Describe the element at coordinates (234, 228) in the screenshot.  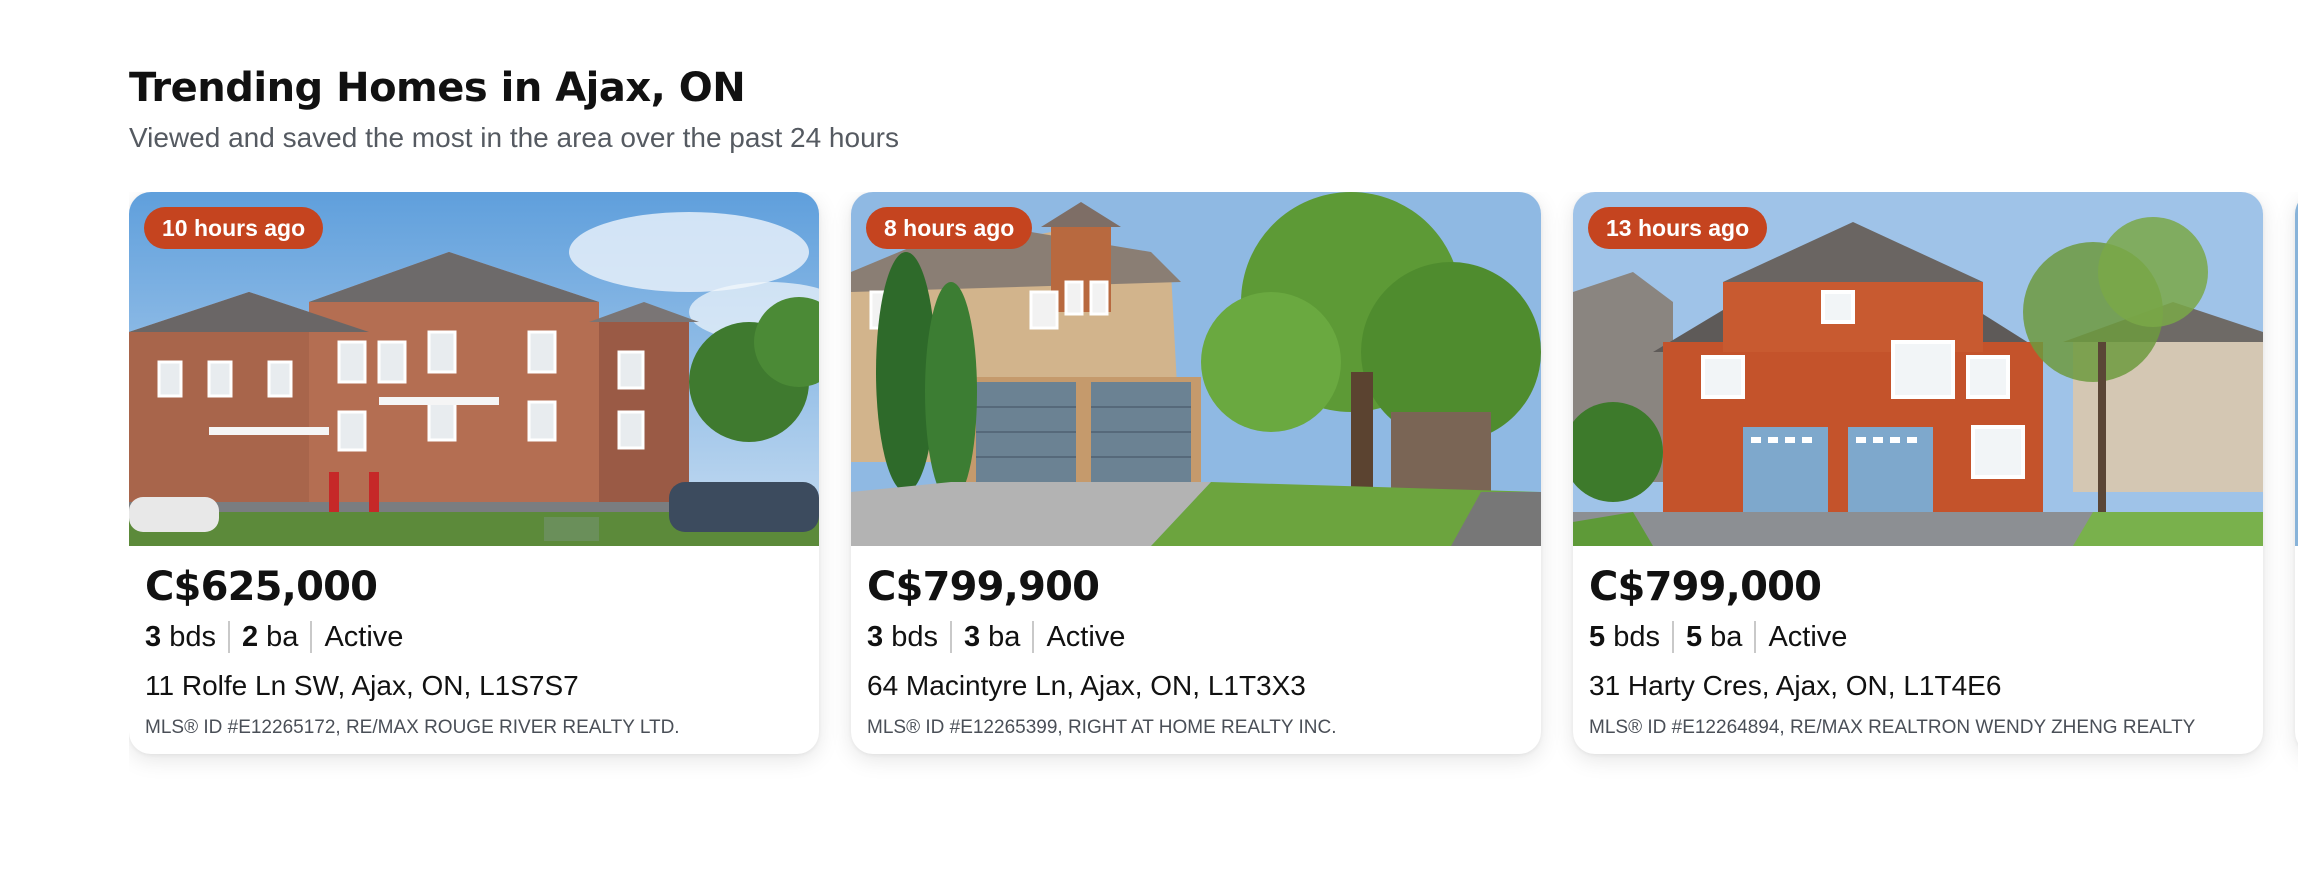
I see `listed-time-badge: 10 hours ago` at that location.